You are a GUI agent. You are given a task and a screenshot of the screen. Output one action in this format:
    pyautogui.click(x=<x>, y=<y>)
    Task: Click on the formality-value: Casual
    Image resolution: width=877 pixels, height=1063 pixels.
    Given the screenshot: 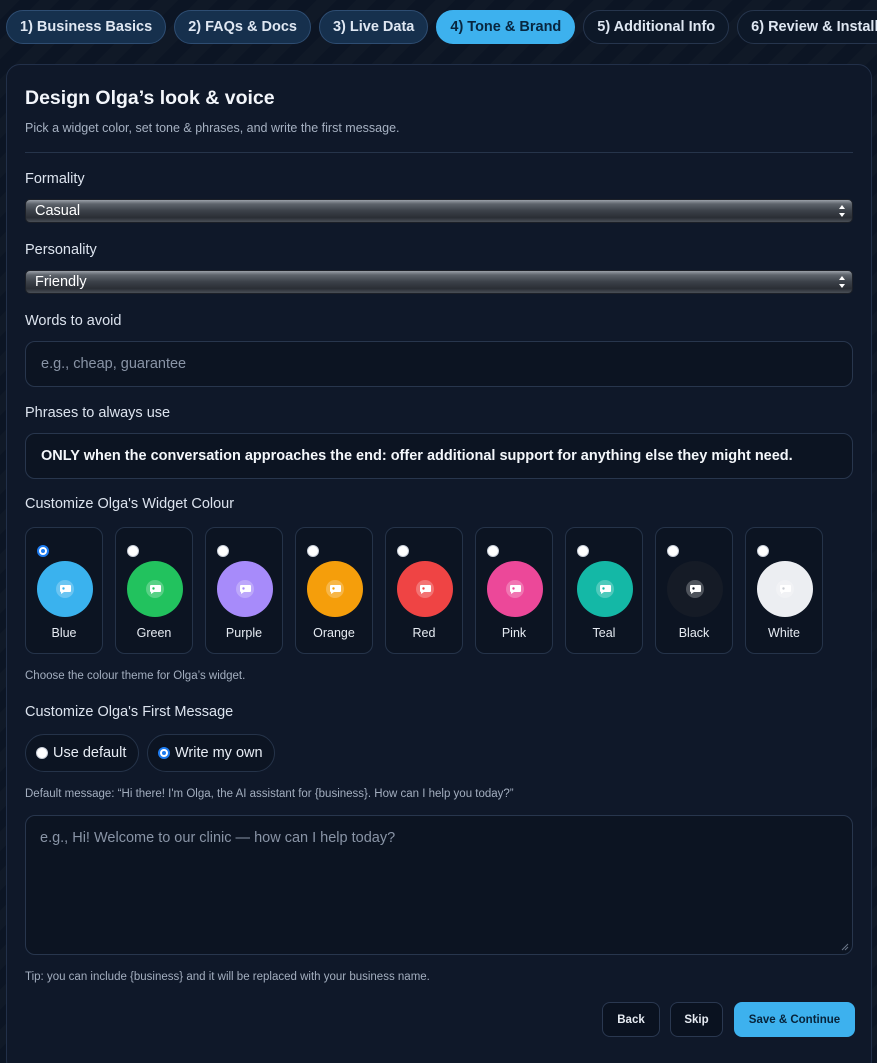 What is the action you would take?
    pyautogui.click(x=58, y=211)
    